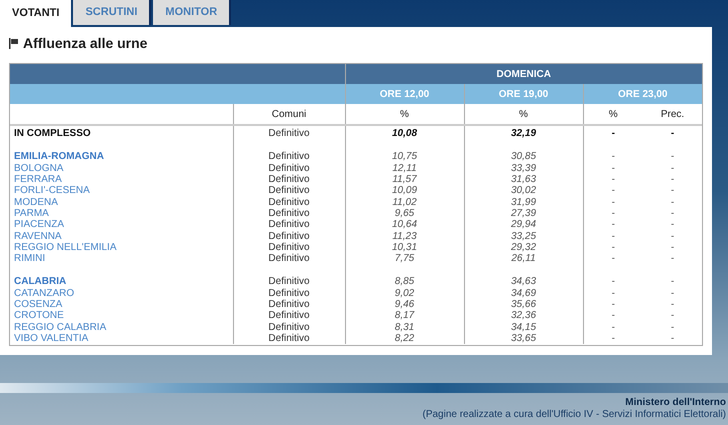 The height and width of the screenshot is (425, 728). I want to click on value-cell: 34,69, so click(523, 293).